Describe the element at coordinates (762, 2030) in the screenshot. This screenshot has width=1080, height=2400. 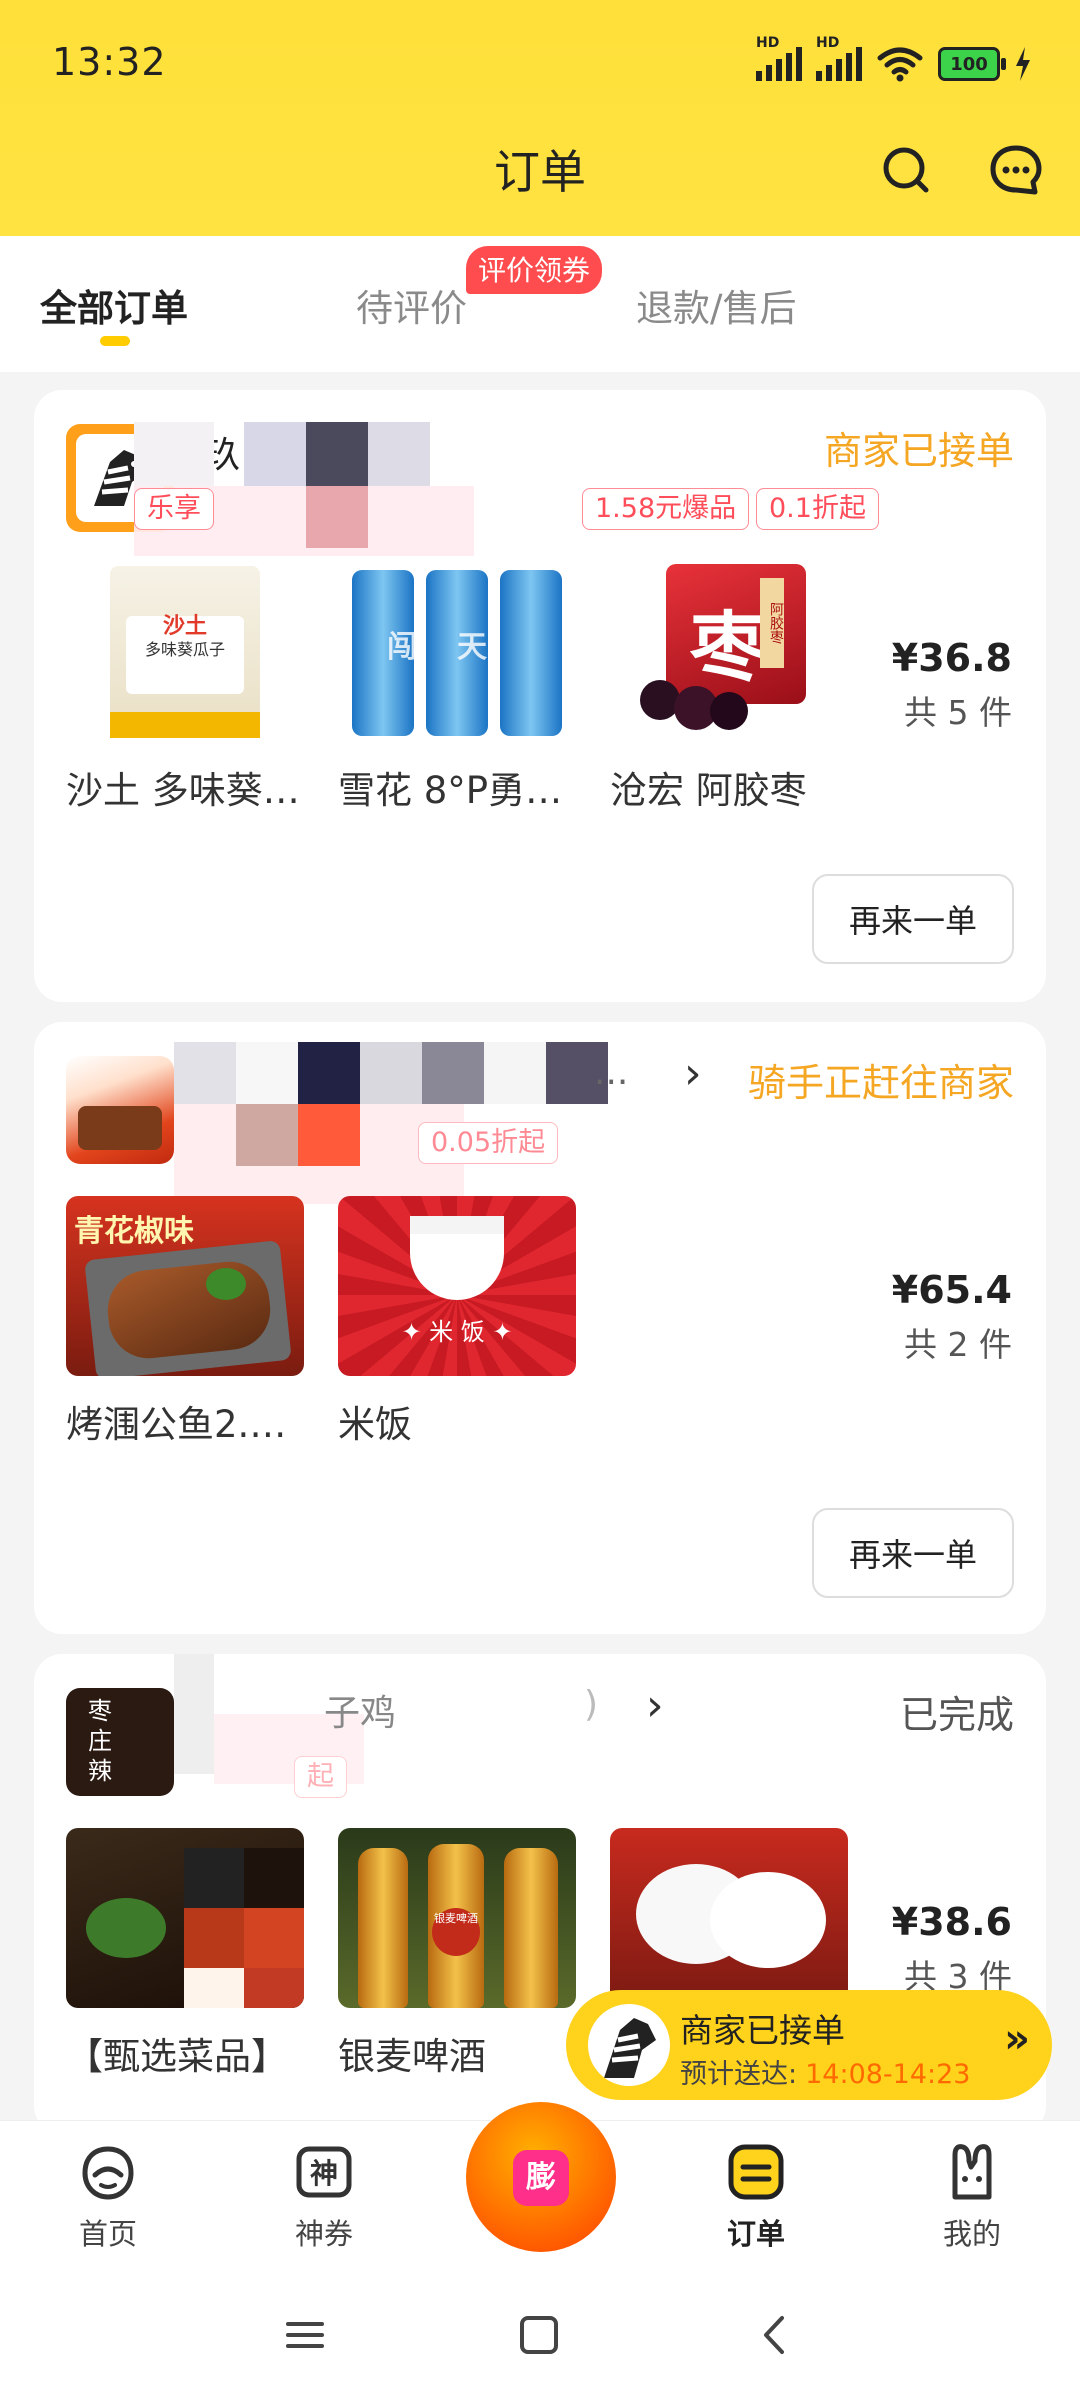
I see `delivery-status-title: 商家已接单` at that location.